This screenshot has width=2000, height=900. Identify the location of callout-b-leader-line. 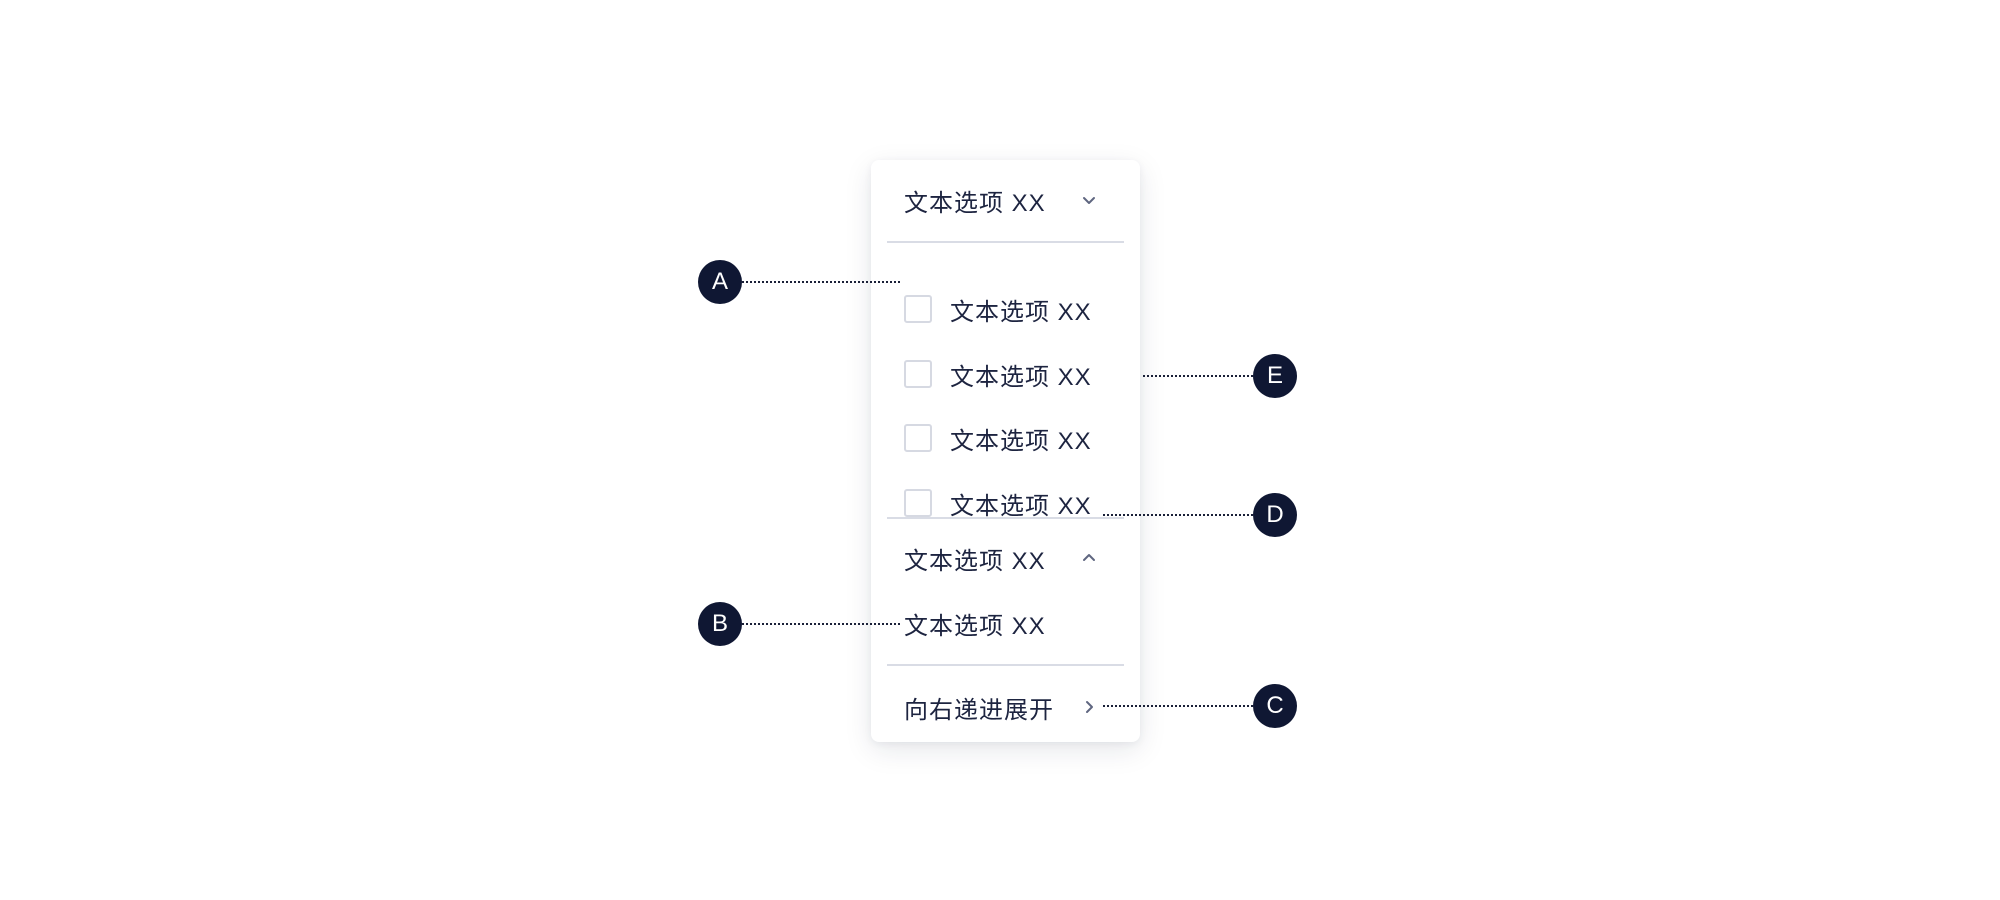
(821, 624).